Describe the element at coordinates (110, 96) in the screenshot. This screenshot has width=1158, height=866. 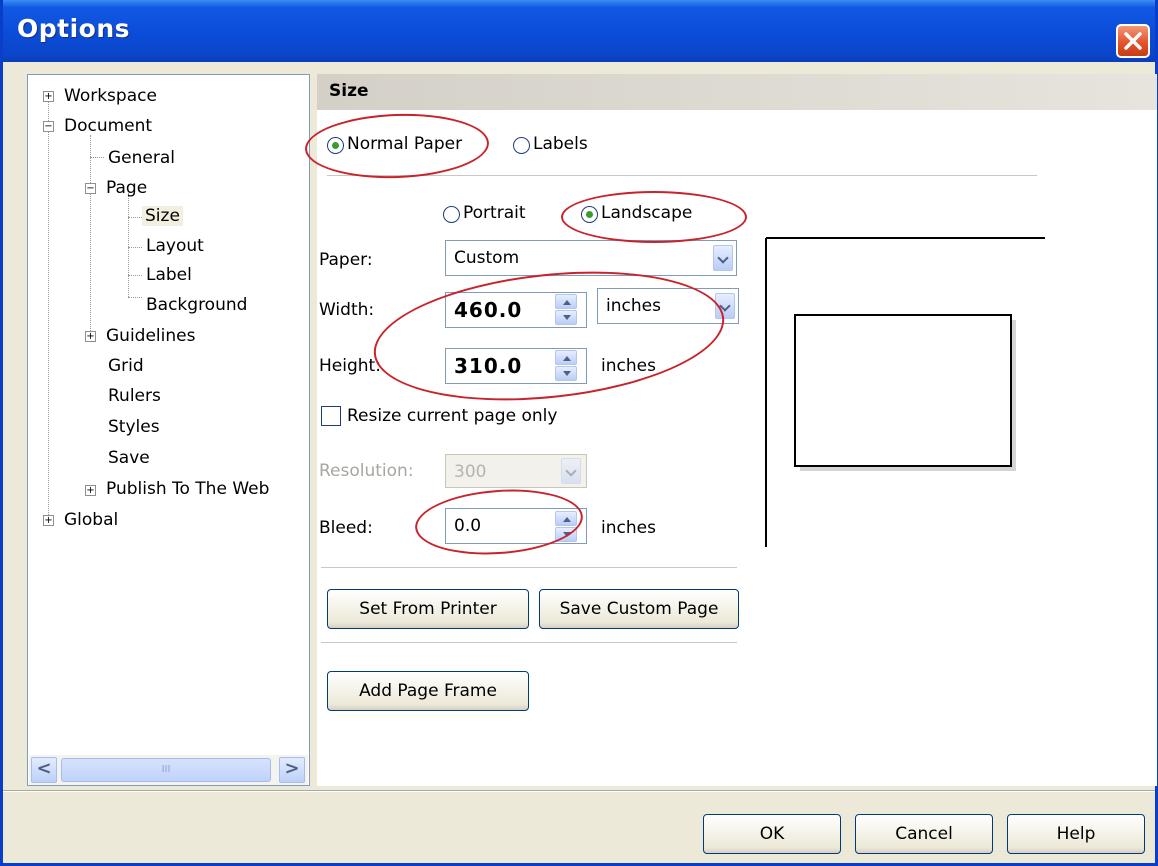
I see `tree-item-workspace: Workspace` at that location.